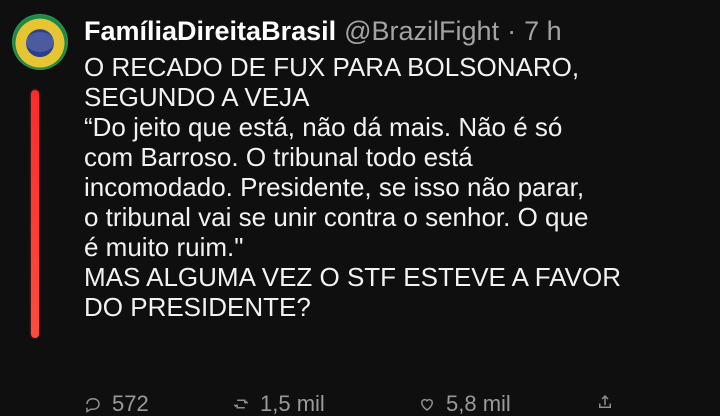 The height and width of the screenshot is (416, 720). I want to click on like-count: 5,8 mil, so click(478, 403).